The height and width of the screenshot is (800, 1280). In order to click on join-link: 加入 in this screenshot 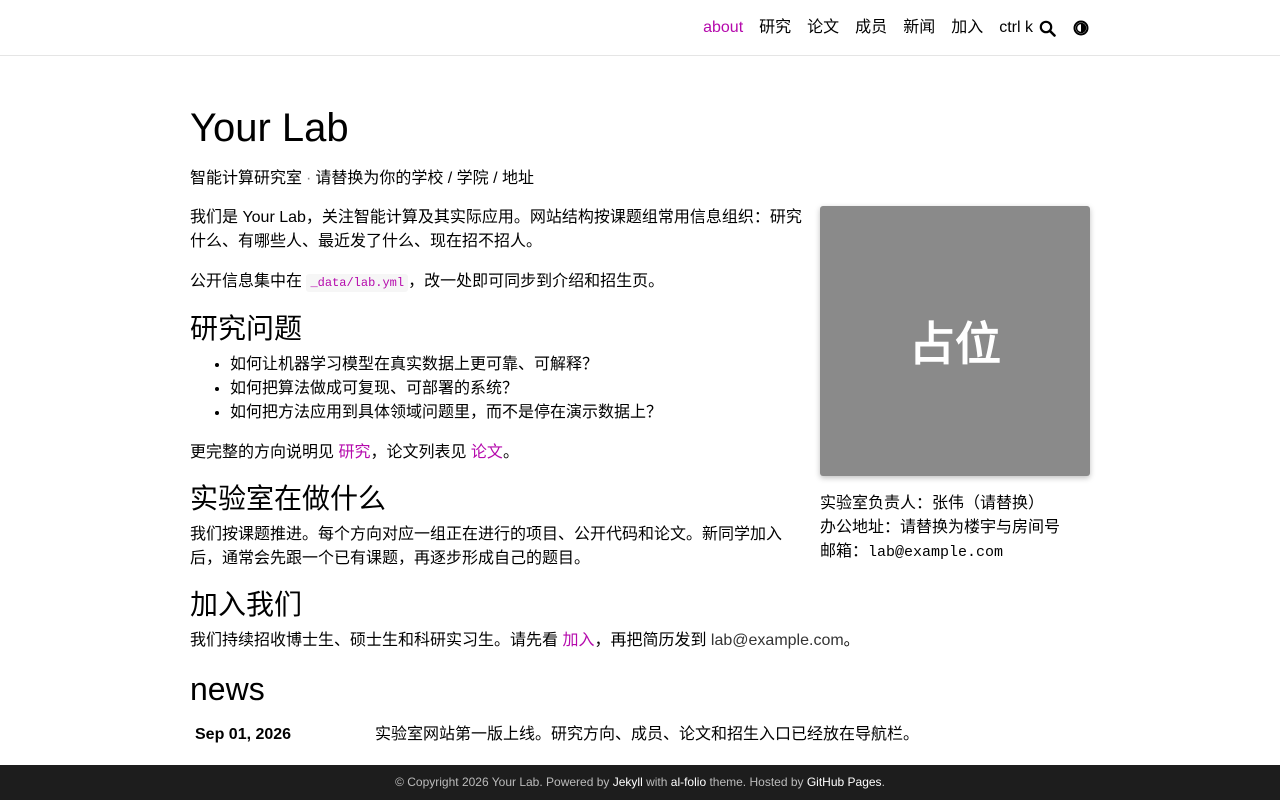, I will do `click(578, 640)`.